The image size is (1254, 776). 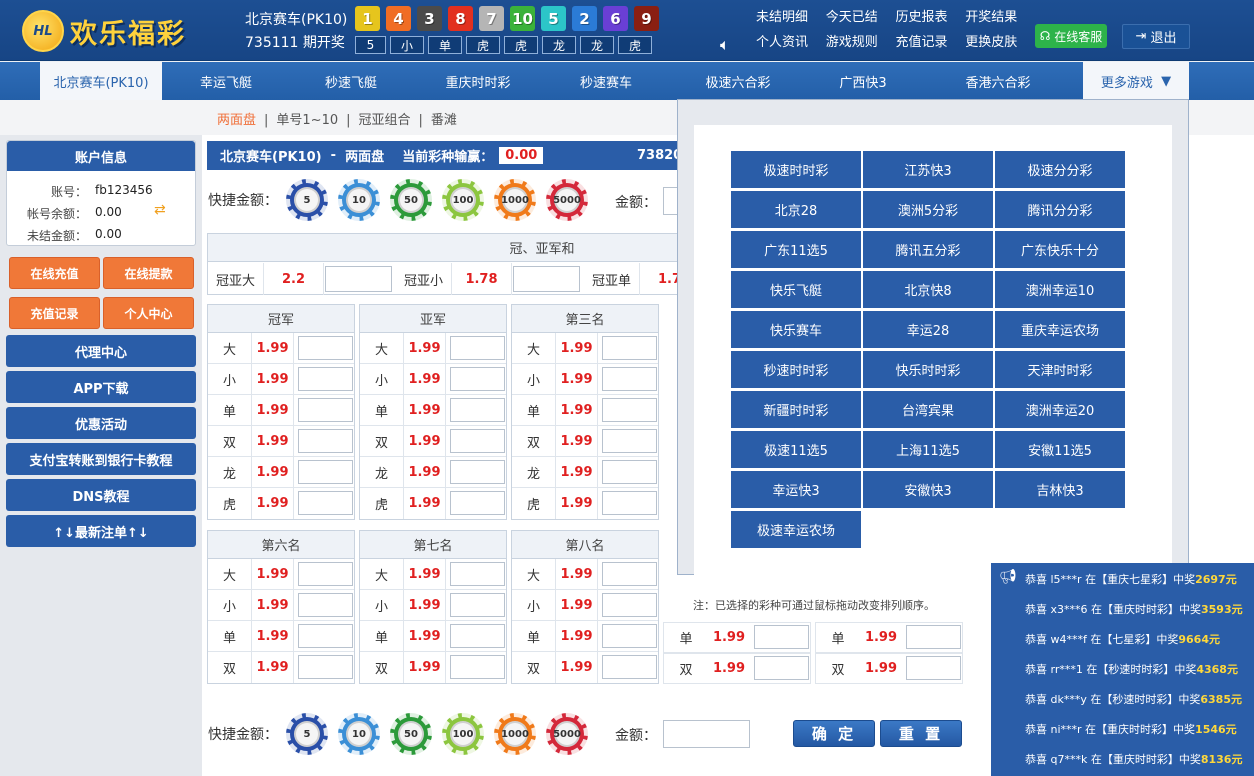 What do you see at coordinates (796, 209) in the screenshot?
I see `dropdown-game-item: 北京28` at bounding box center [796, 209].